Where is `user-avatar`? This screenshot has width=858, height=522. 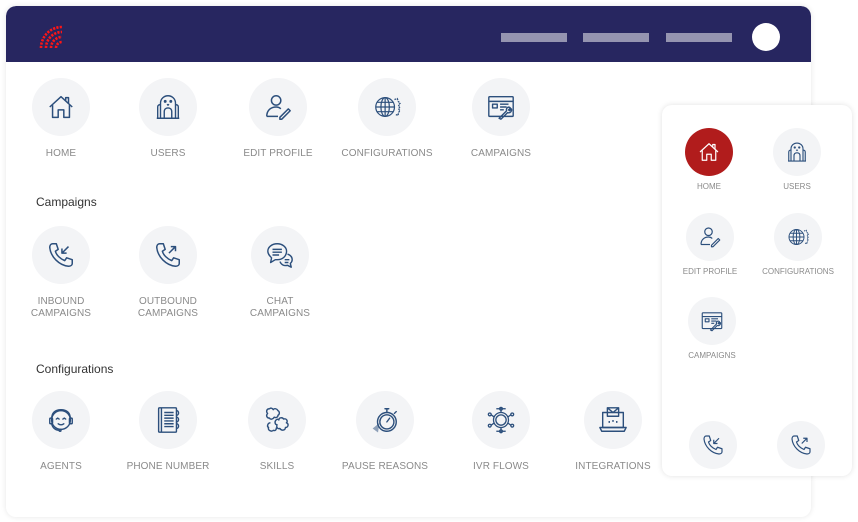 user-avatar is located at coordinates (766, 37).